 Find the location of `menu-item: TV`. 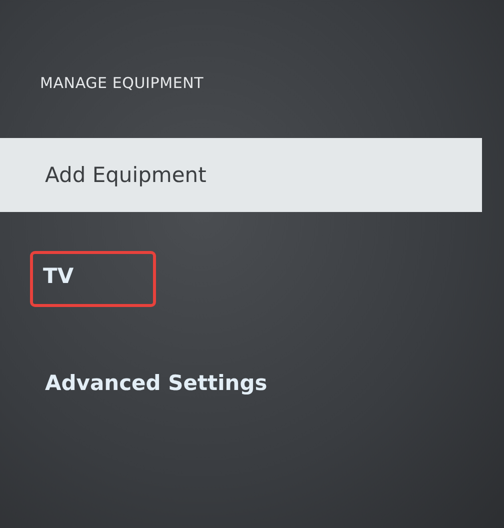

menu-item: TV is located at coordinates (241, 279).